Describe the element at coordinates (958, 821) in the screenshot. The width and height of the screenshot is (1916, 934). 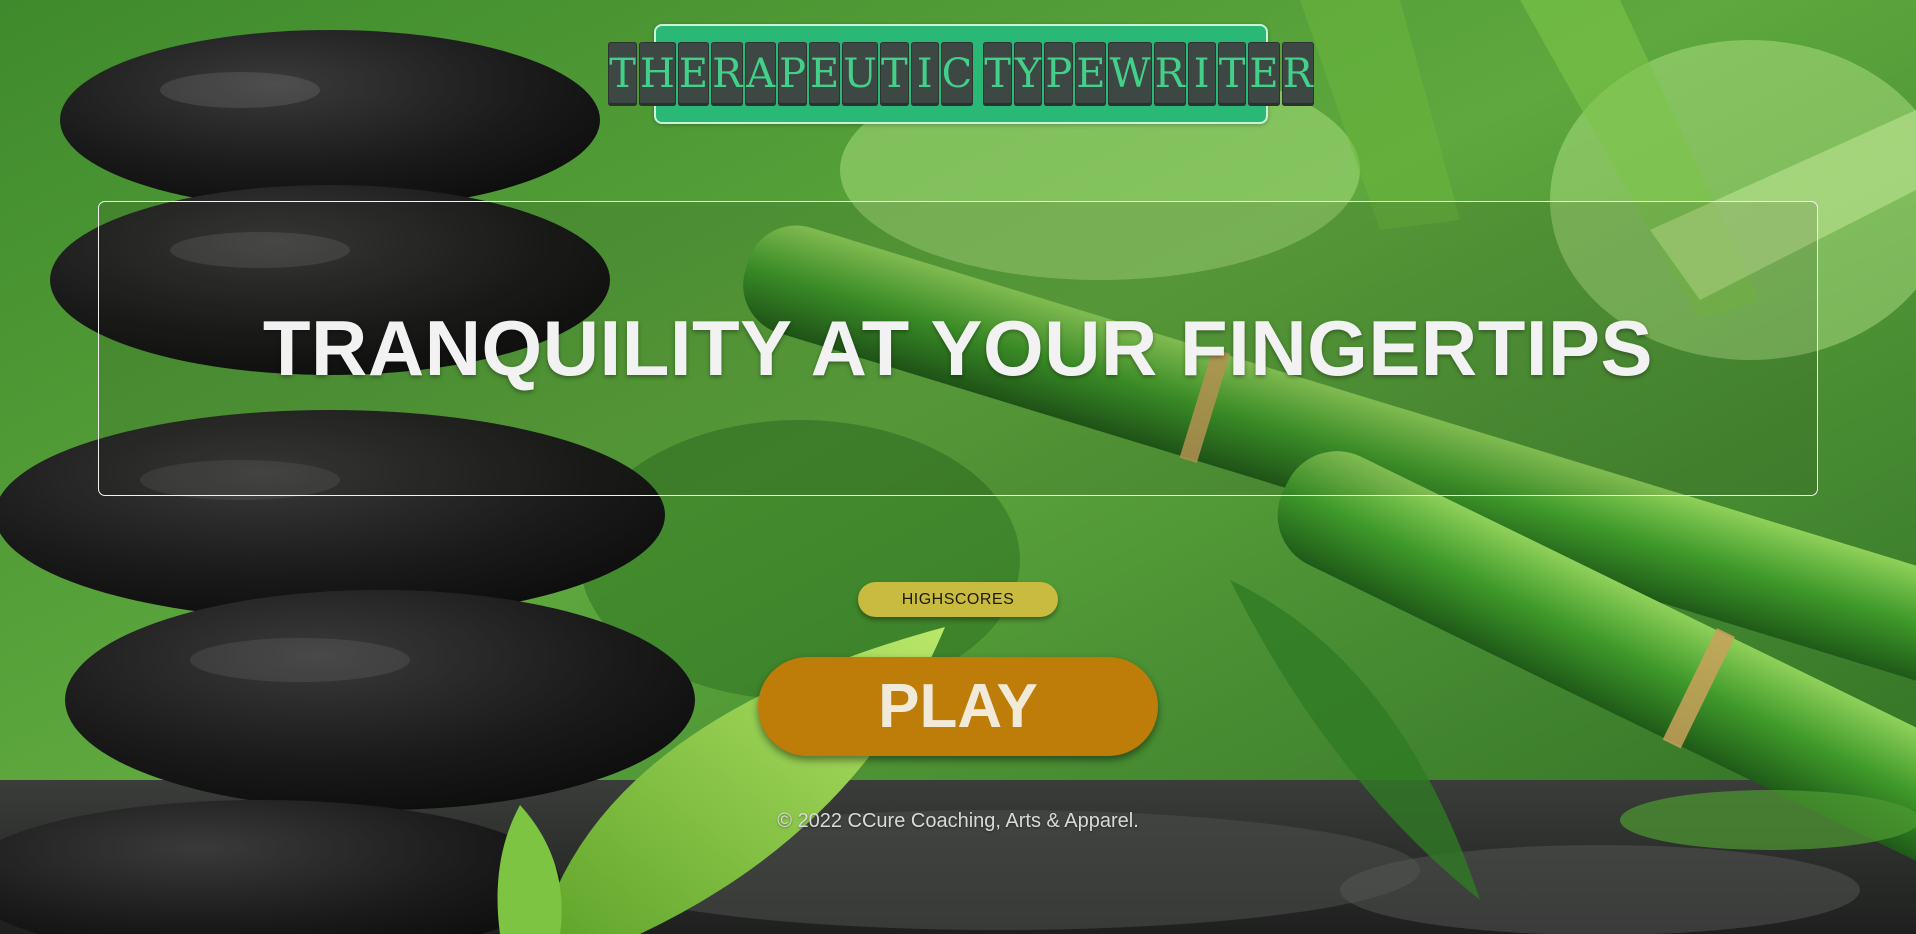
I see `copyright-footer: © 2022 CCure Coaching, Arts & Apparel.` at that location.